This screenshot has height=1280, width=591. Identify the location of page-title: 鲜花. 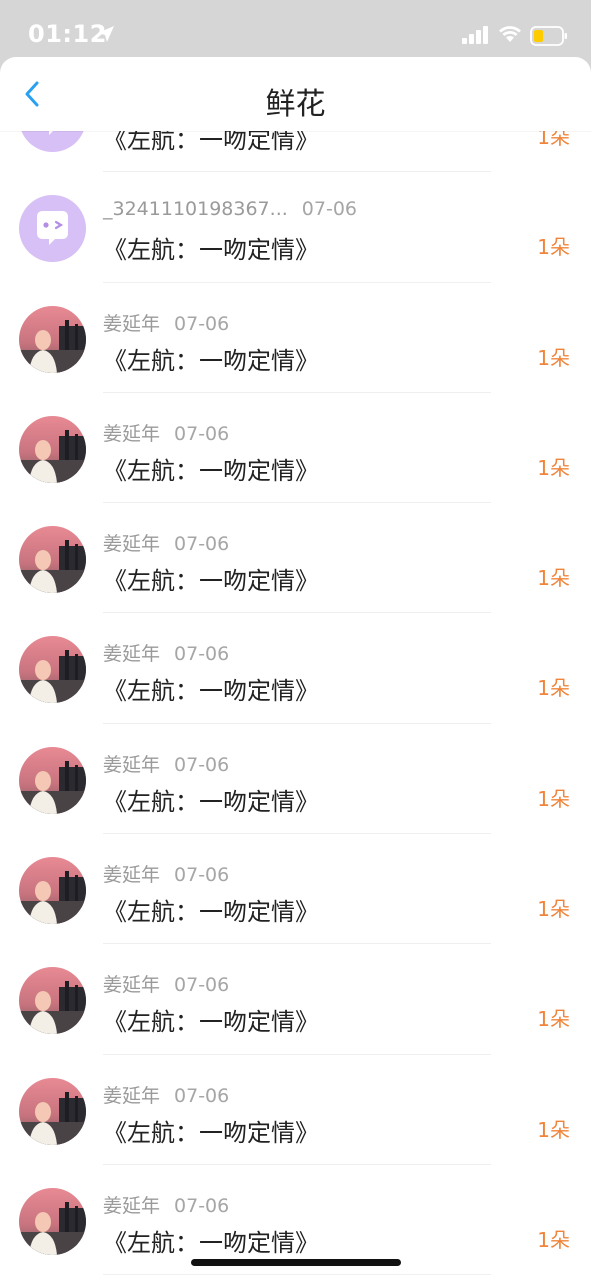
(295, 104).